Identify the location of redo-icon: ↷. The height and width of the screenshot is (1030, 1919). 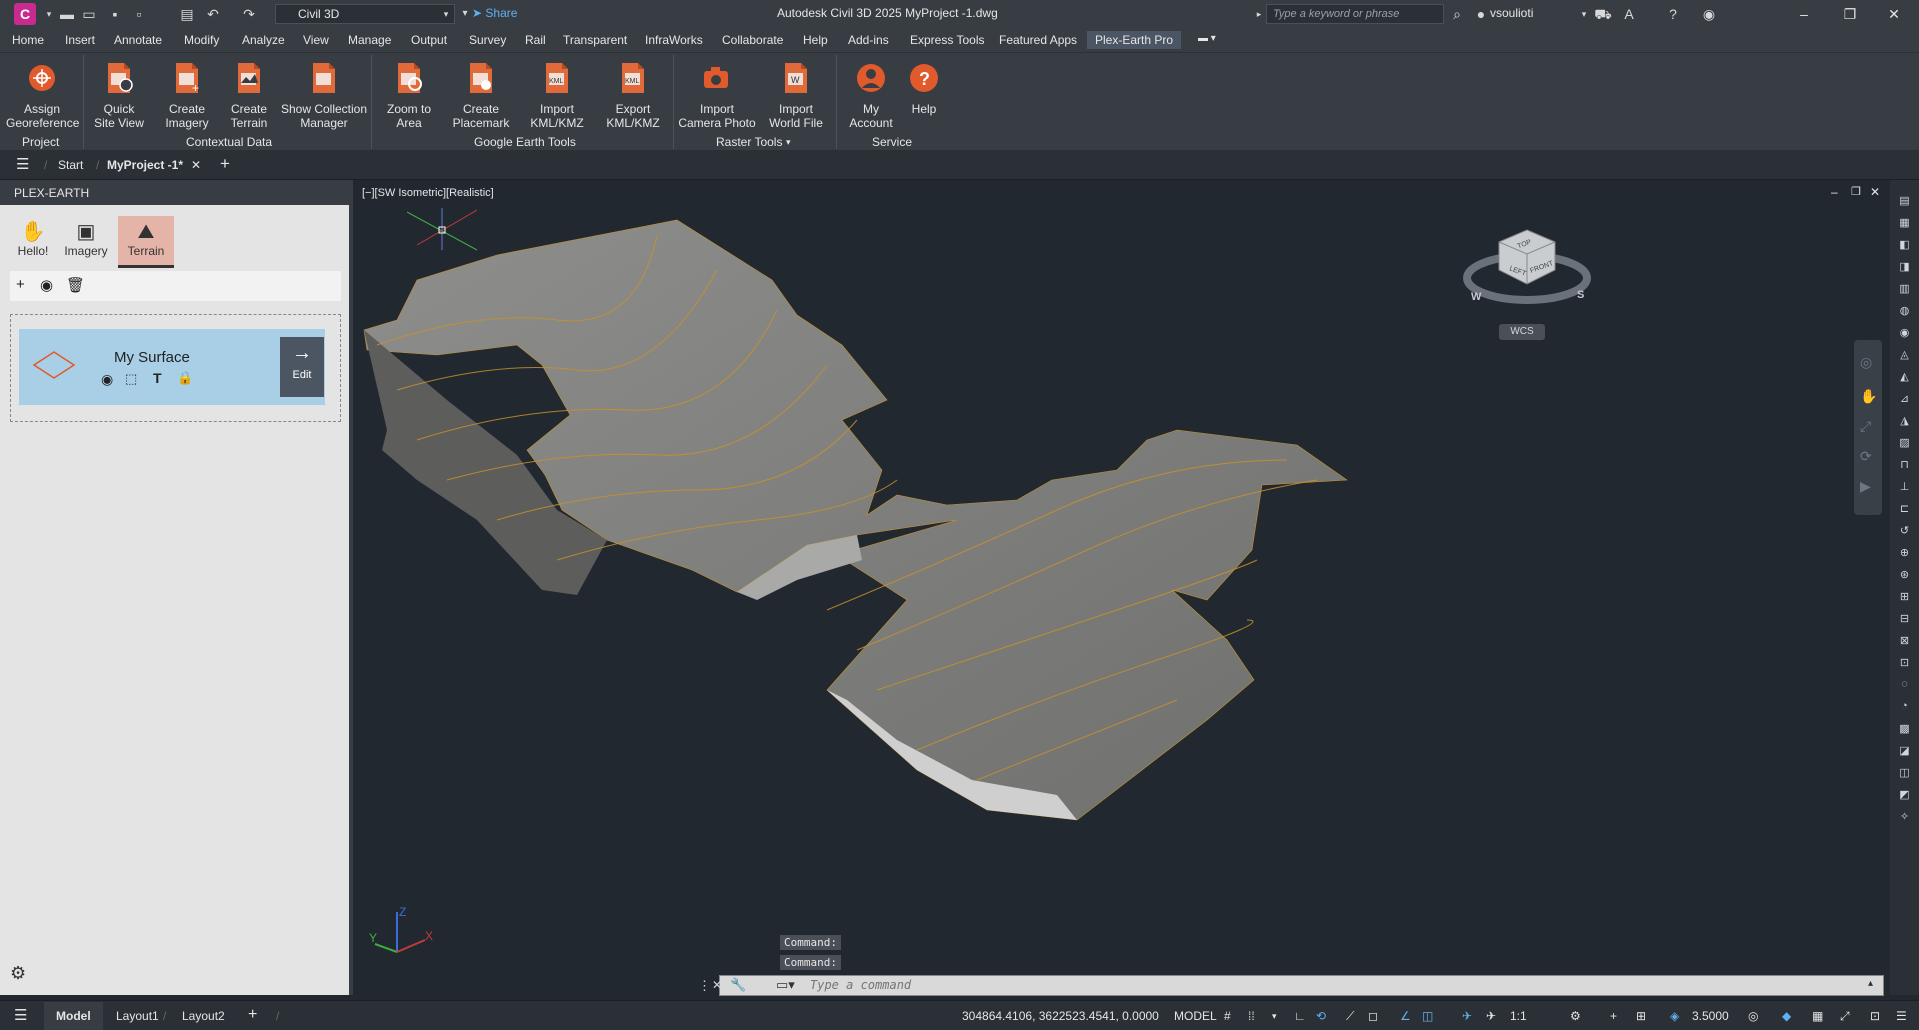
(249, 14).